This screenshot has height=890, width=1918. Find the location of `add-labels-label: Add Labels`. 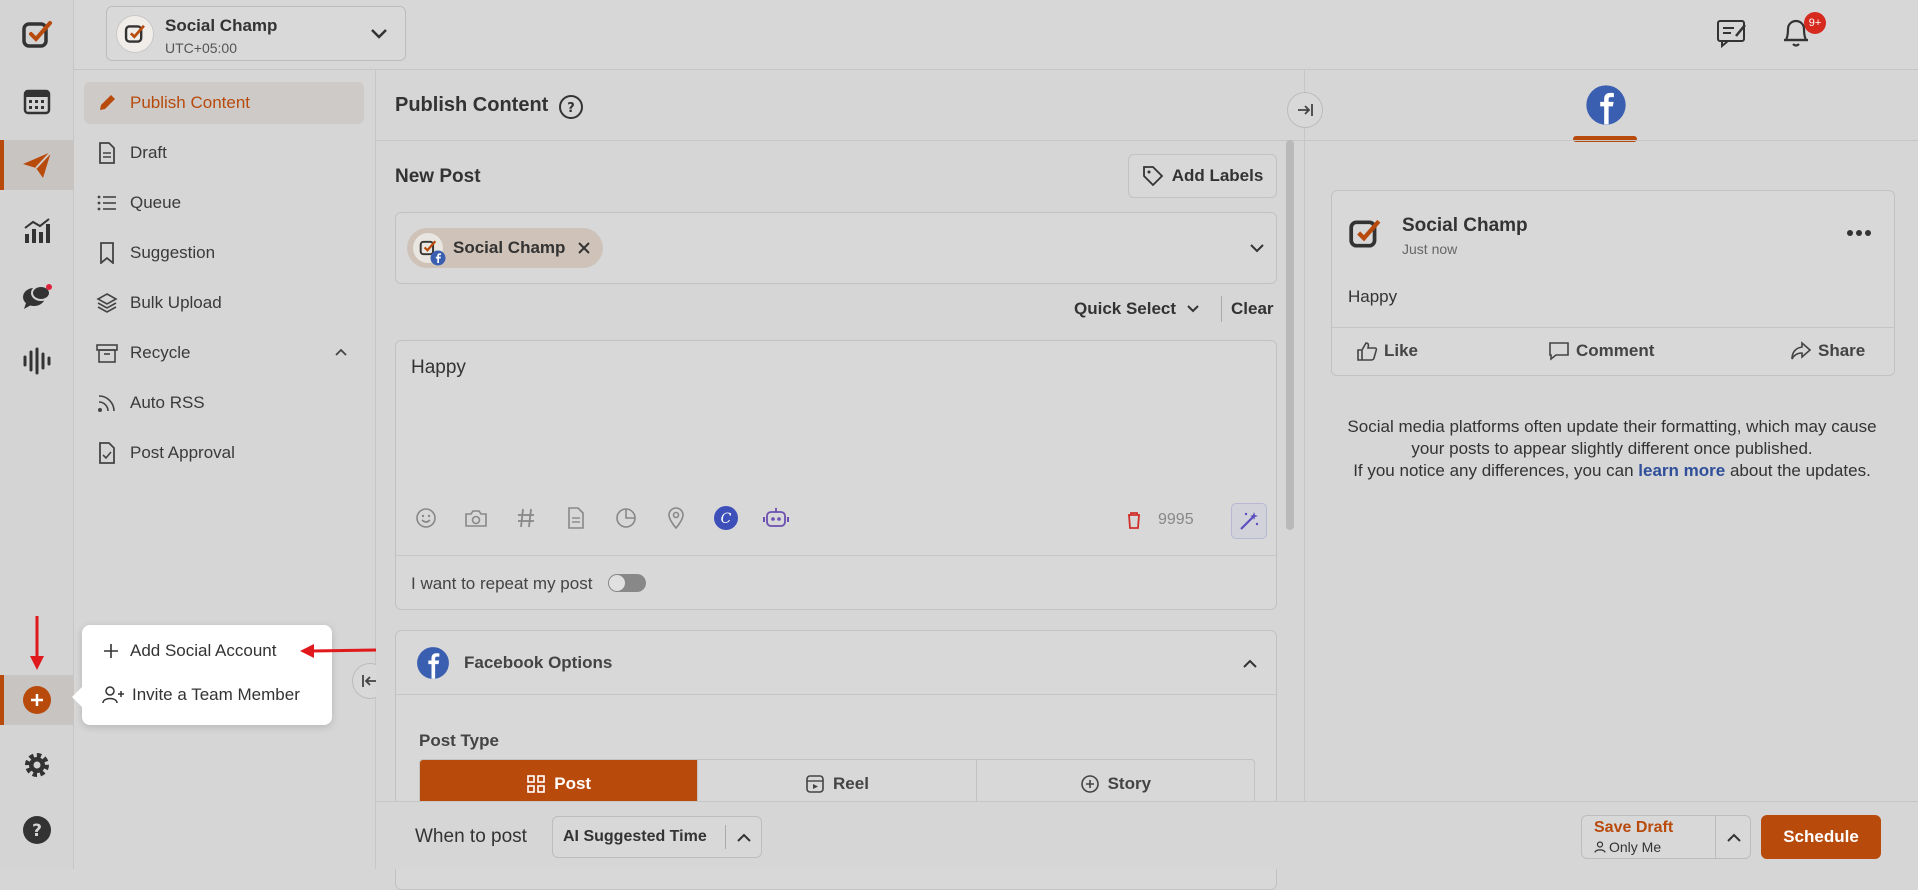

add-labels-label: Add Labels is located at coordinates (1217, 175).